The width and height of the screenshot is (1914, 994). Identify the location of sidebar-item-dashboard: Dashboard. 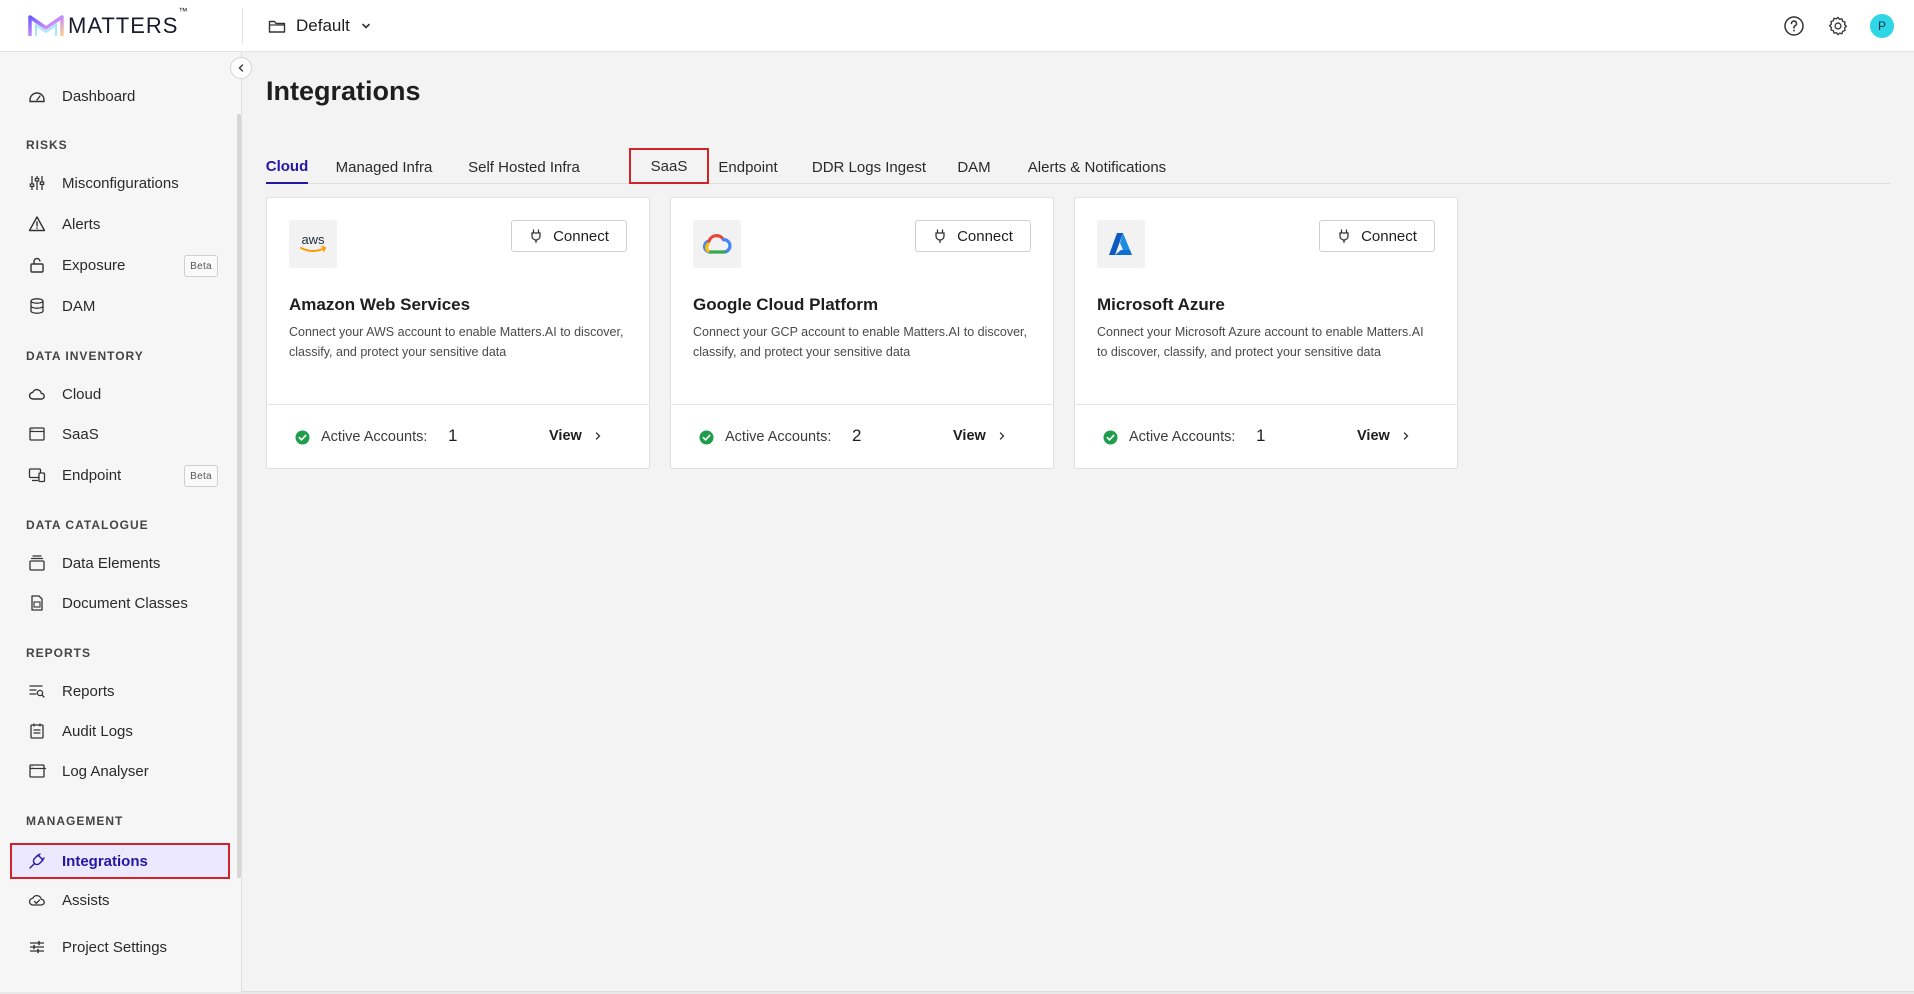
(120, 96).